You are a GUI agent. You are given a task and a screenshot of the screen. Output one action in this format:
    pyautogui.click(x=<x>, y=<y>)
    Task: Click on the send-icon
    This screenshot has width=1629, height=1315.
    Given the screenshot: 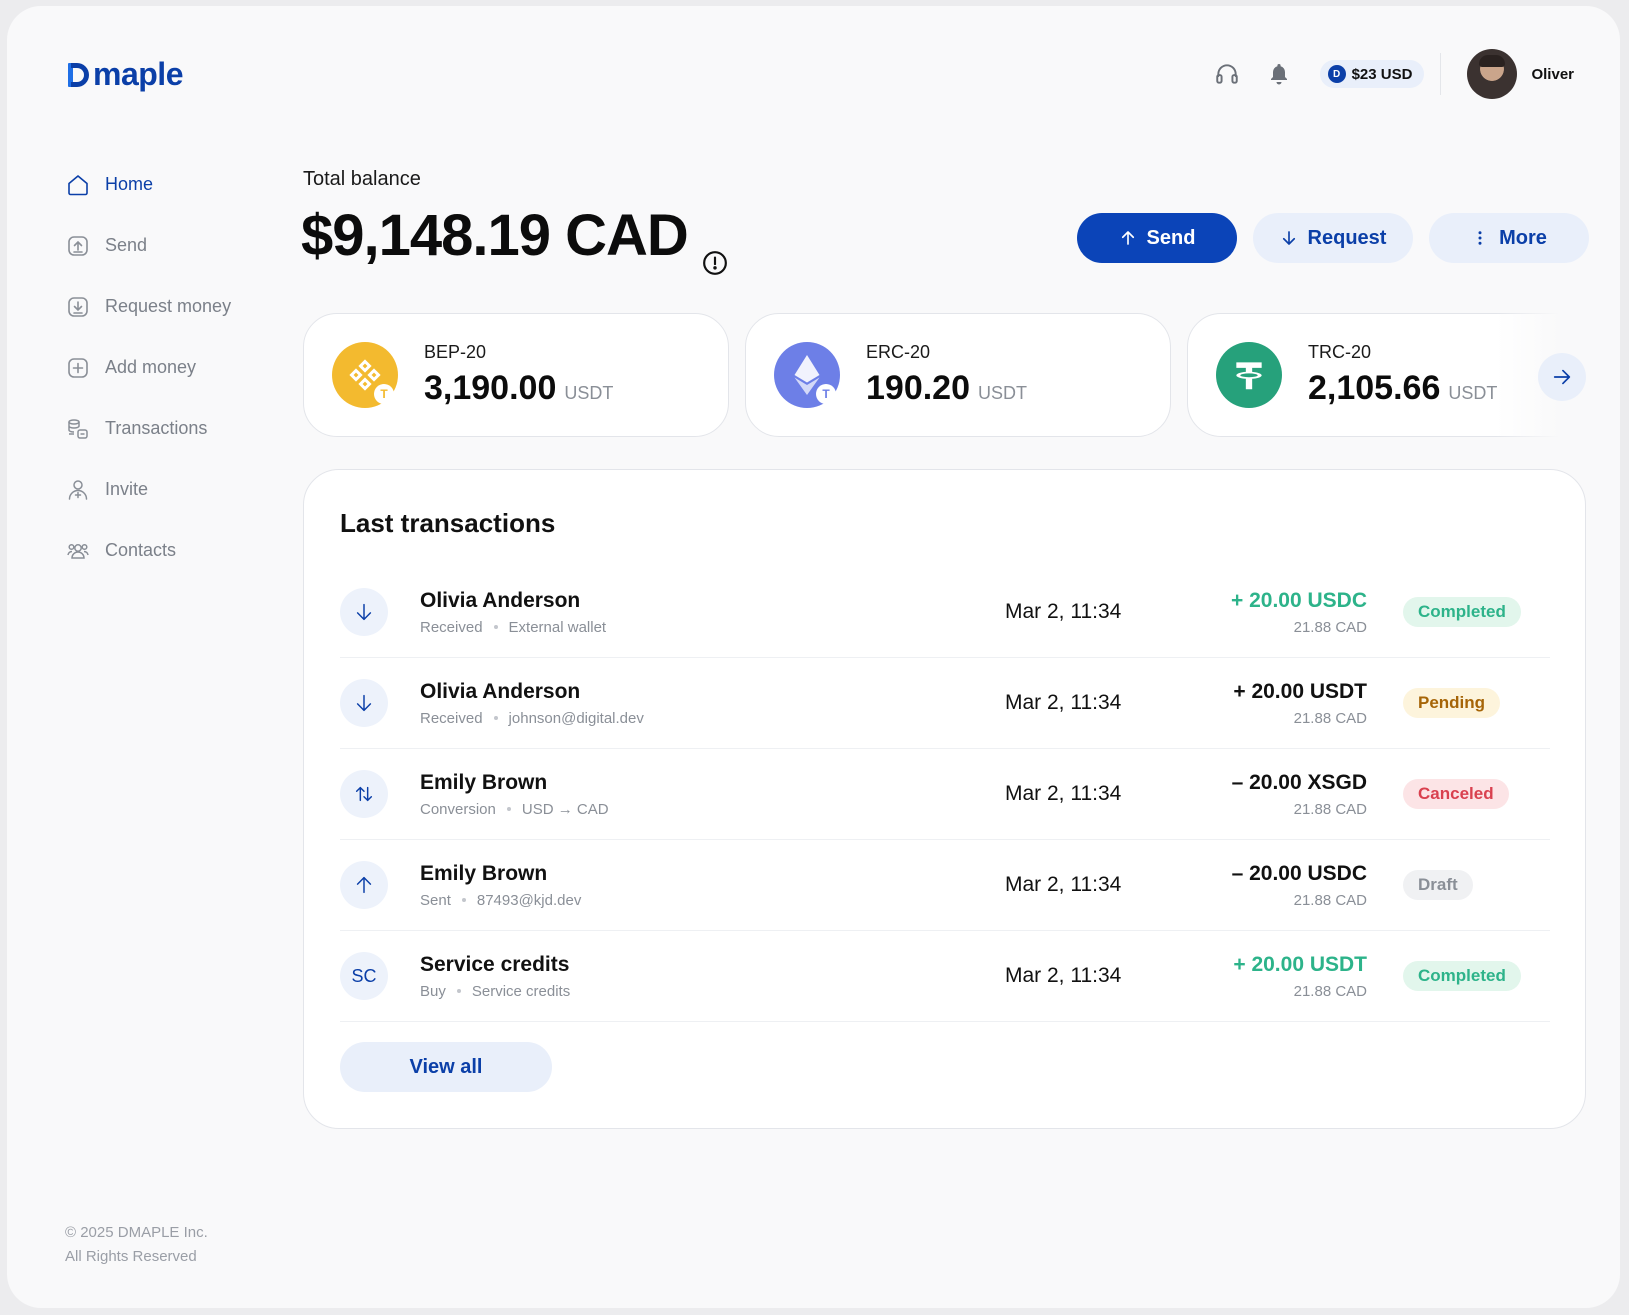 What is the action you would take?
    pyautogui.click(x=78, y=246)
    